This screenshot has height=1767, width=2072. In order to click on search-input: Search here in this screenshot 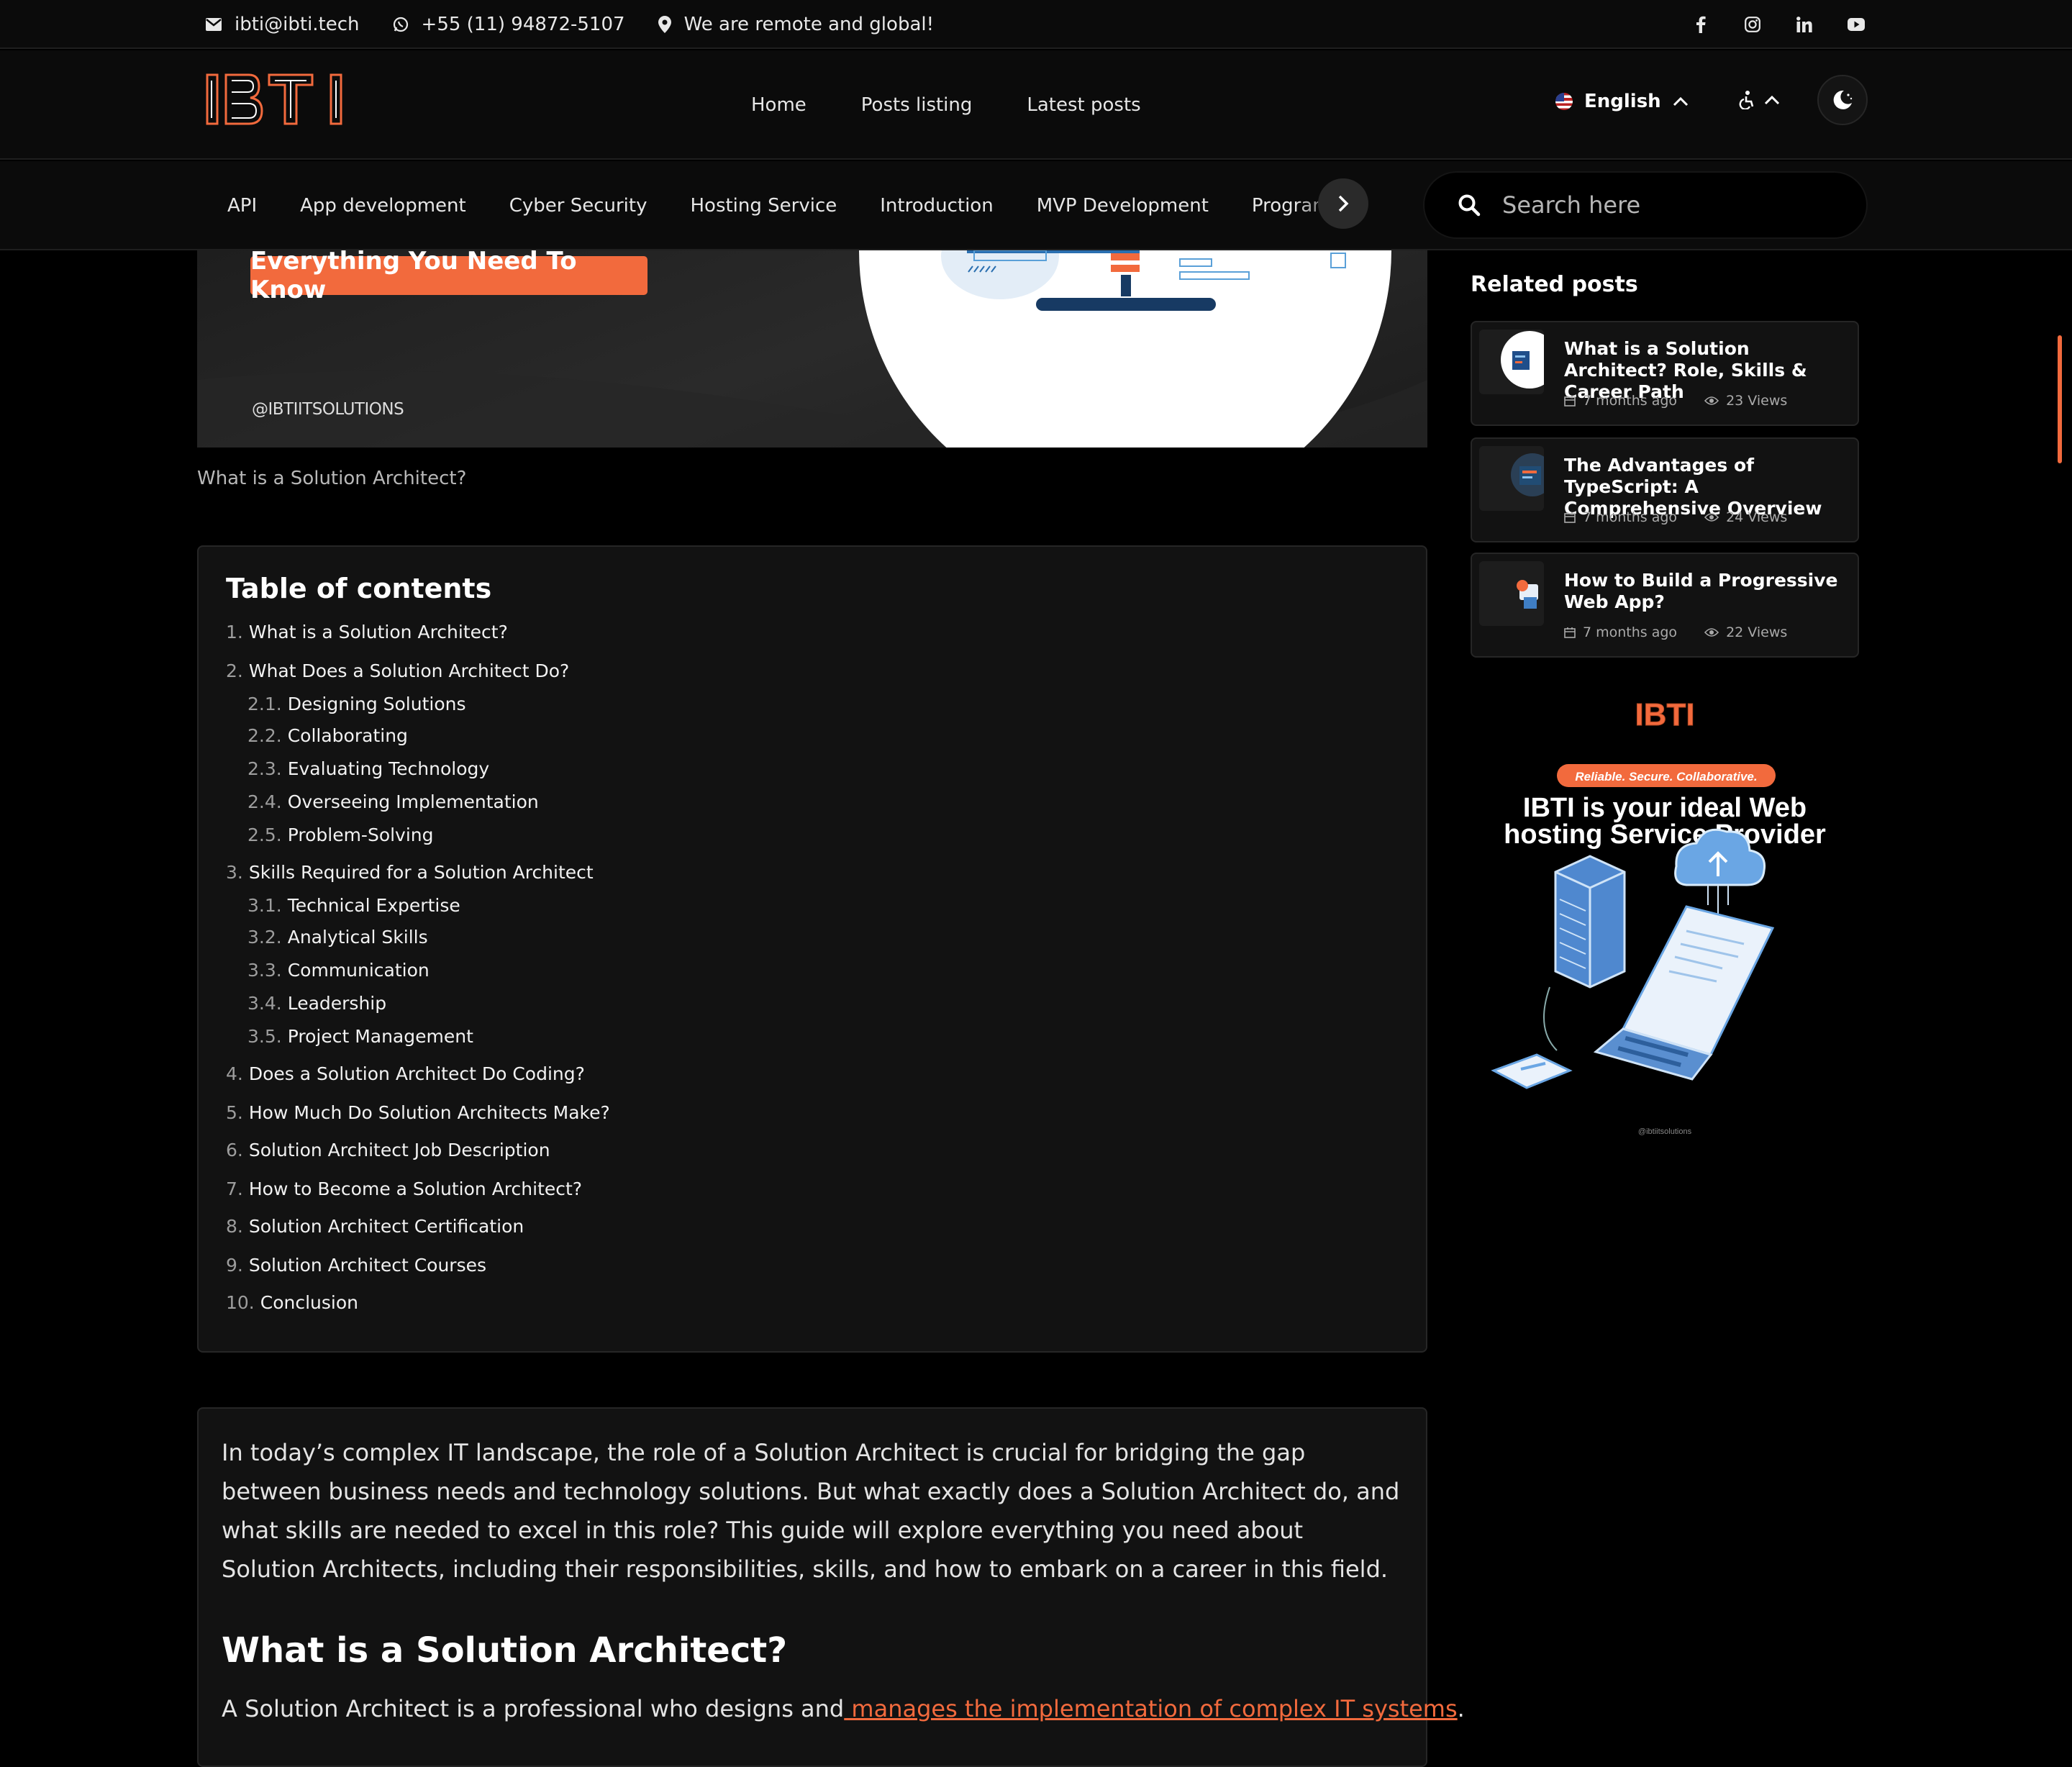, I will do `click(1571, 205)`.